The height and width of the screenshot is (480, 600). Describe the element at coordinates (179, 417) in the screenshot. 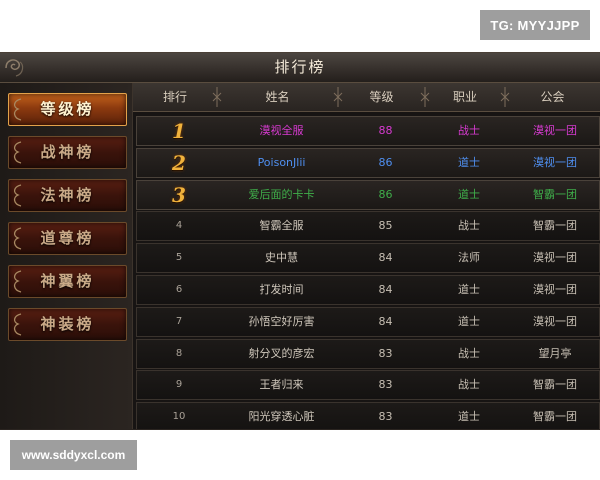

I see `cell-rank: 10` at that location.